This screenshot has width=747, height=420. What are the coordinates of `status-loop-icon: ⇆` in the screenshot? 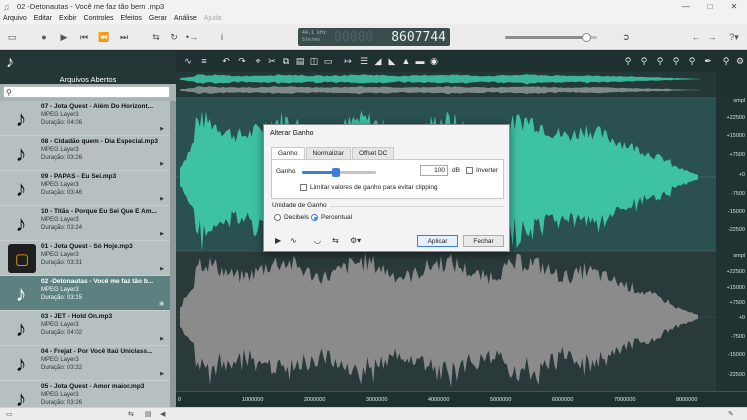 It's located at (131, 414).